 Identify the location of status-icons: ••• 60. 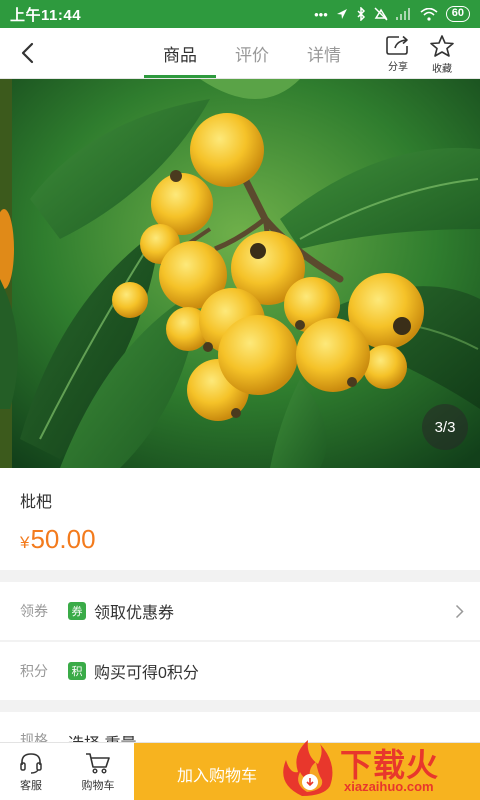
(392, 14).